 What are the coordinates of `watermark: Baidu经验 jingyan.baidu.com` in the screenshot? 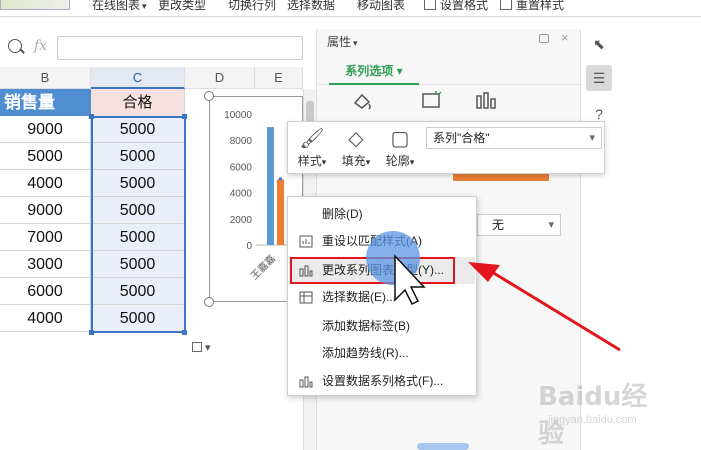 It's located at (593, 415).